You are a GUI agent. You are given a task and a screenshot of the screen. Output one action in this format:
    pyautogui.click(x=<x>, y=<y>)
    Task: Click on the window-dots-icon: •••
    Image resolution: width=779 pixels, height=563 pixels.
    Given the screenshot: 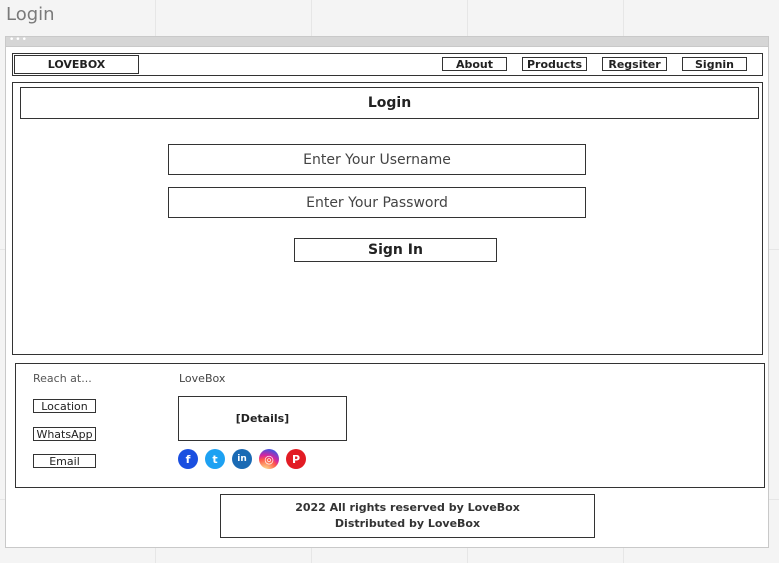 What is the action you would take?
    pyautogui.click(x=18, y=40)
    